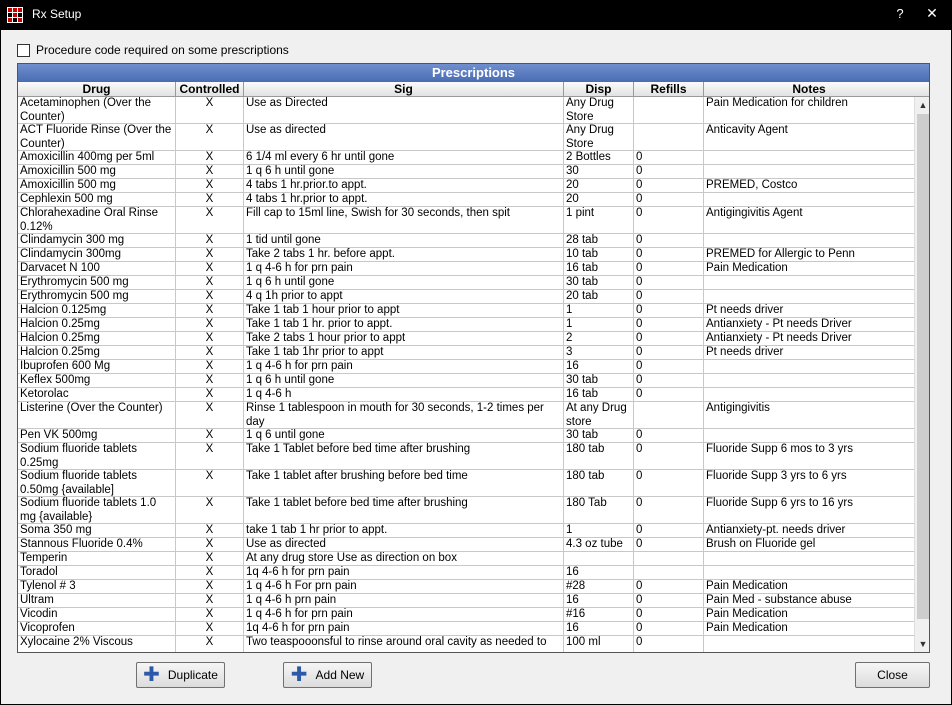  I want to click on column-header-disp: Disp, so click(599, 89).